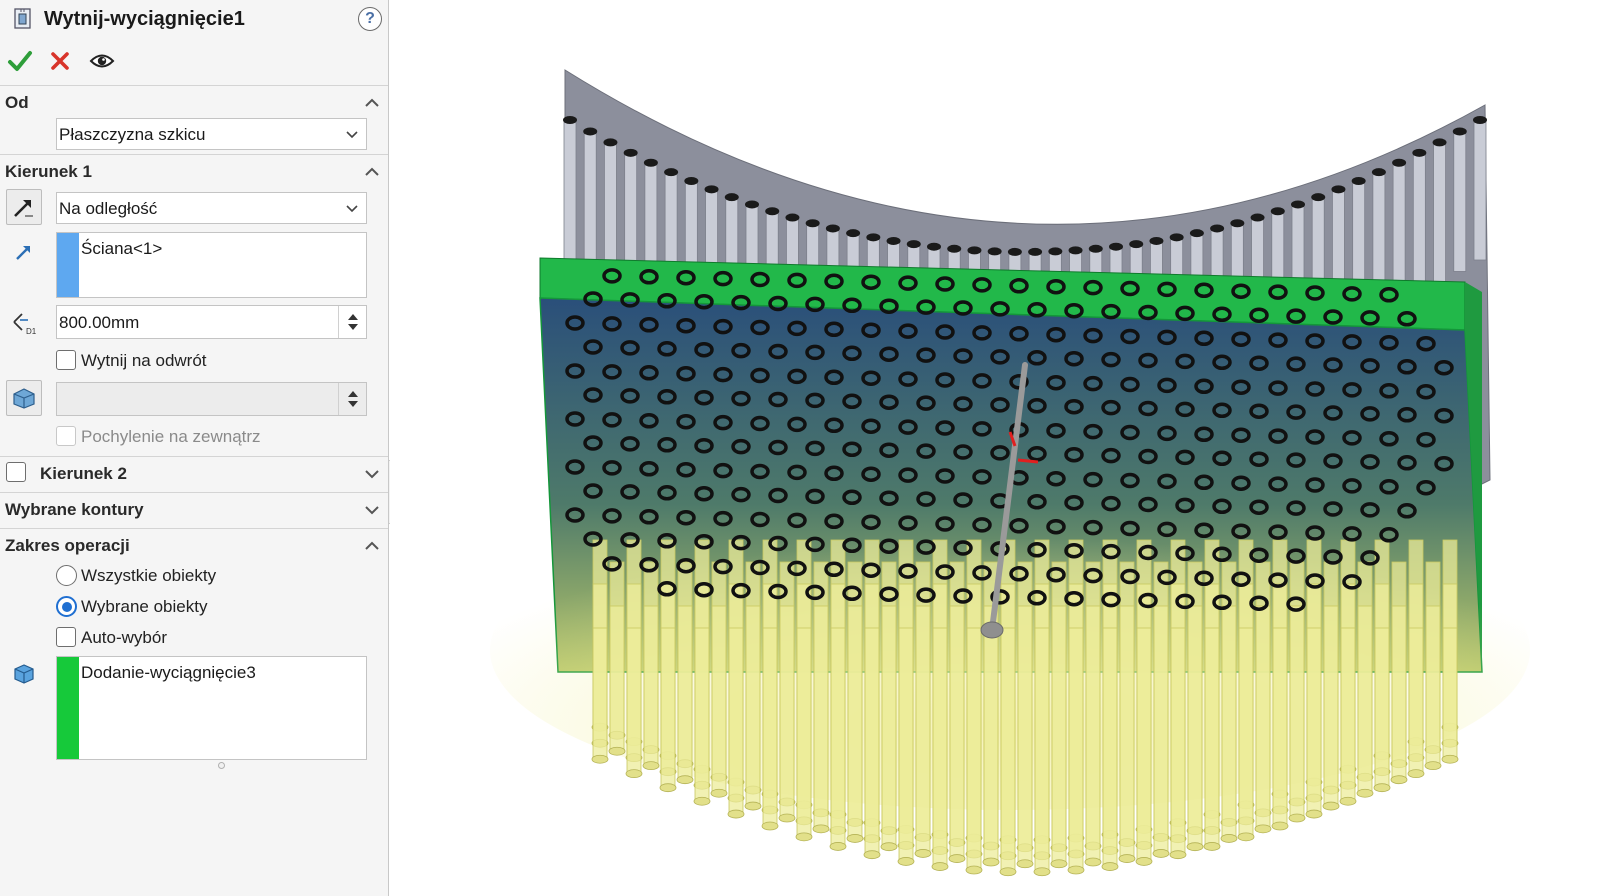 The height and width of the screenshot is (896, 1600). Describe the element at coordinates (194, 20) in the screenshot. I see `panel-title-row: Wytnij-wyciągnięcie1 ?` at that location.